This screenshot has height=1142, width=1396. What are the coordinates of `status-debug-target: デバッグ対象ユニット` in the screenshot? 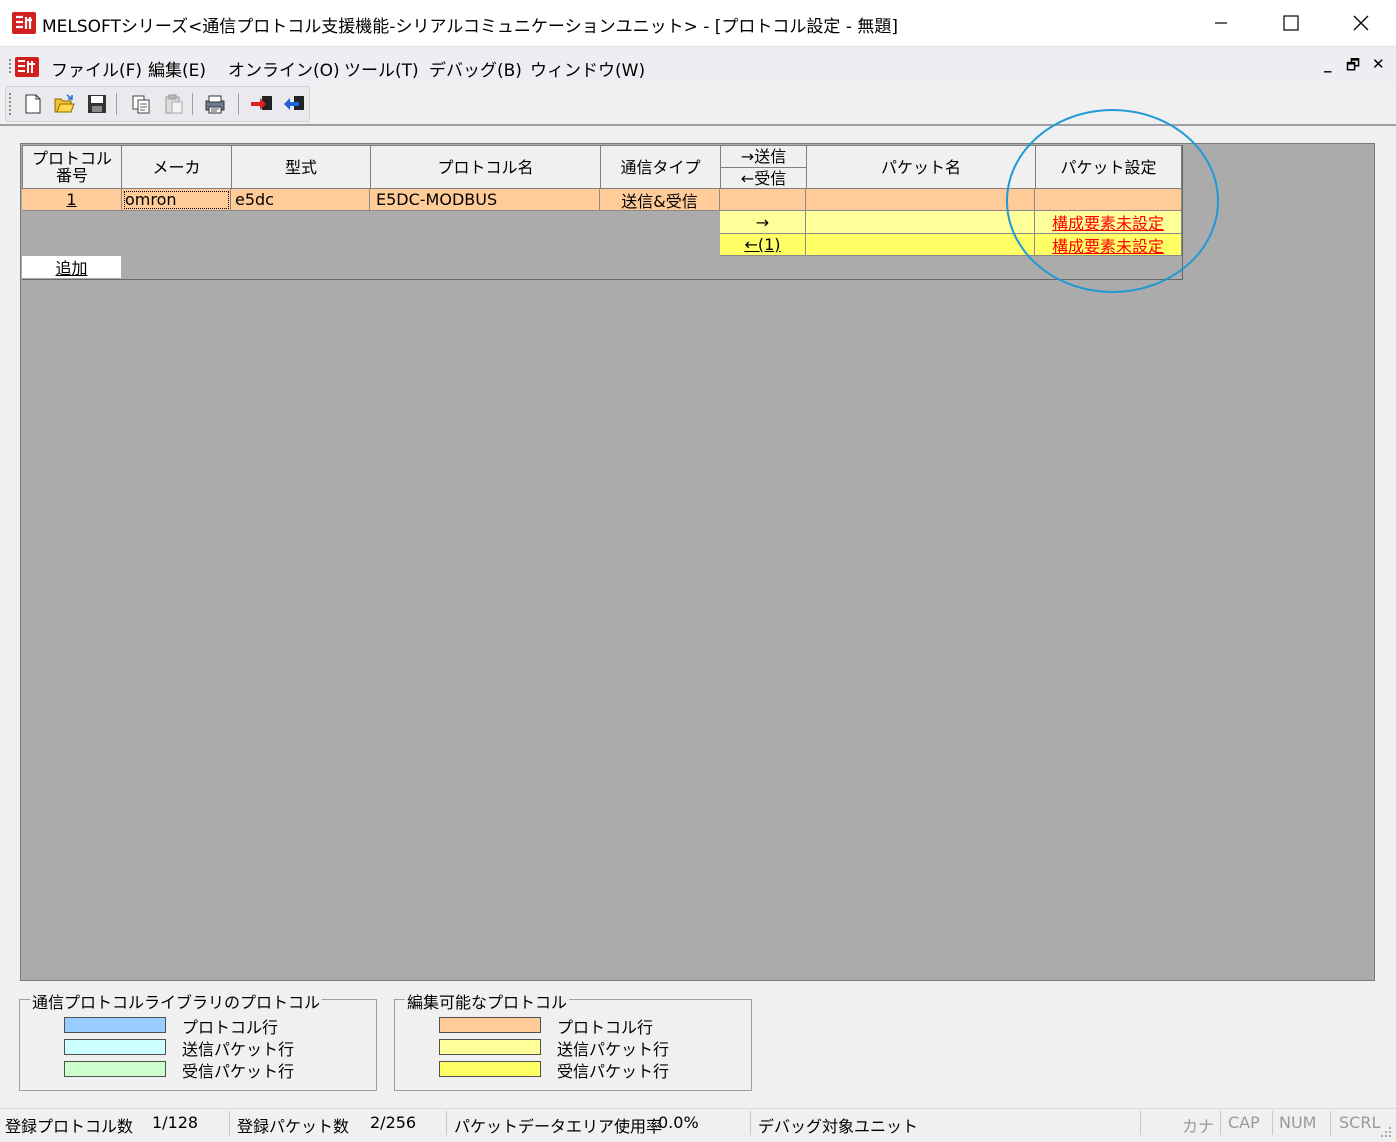 It's located at (838, 1126).